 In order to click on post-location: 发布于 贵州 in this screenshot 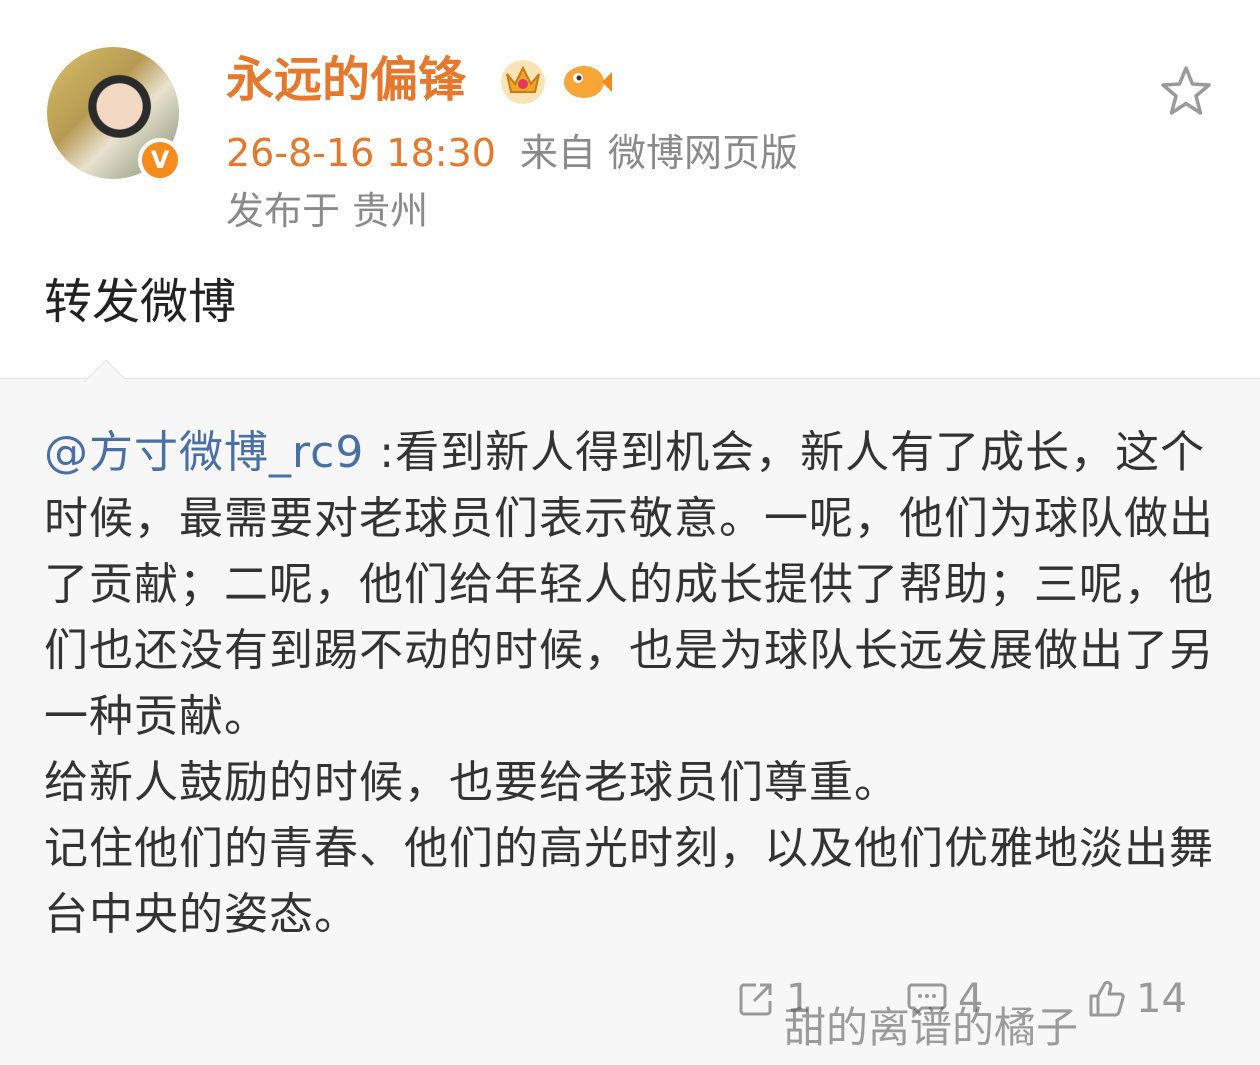, I will do `click(327, 211)`.